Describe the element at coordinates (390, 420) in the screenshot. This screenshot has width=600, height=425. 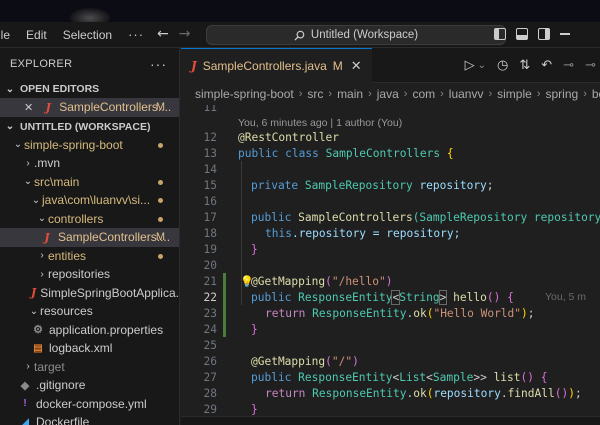
I see `panel-strip` at that location.